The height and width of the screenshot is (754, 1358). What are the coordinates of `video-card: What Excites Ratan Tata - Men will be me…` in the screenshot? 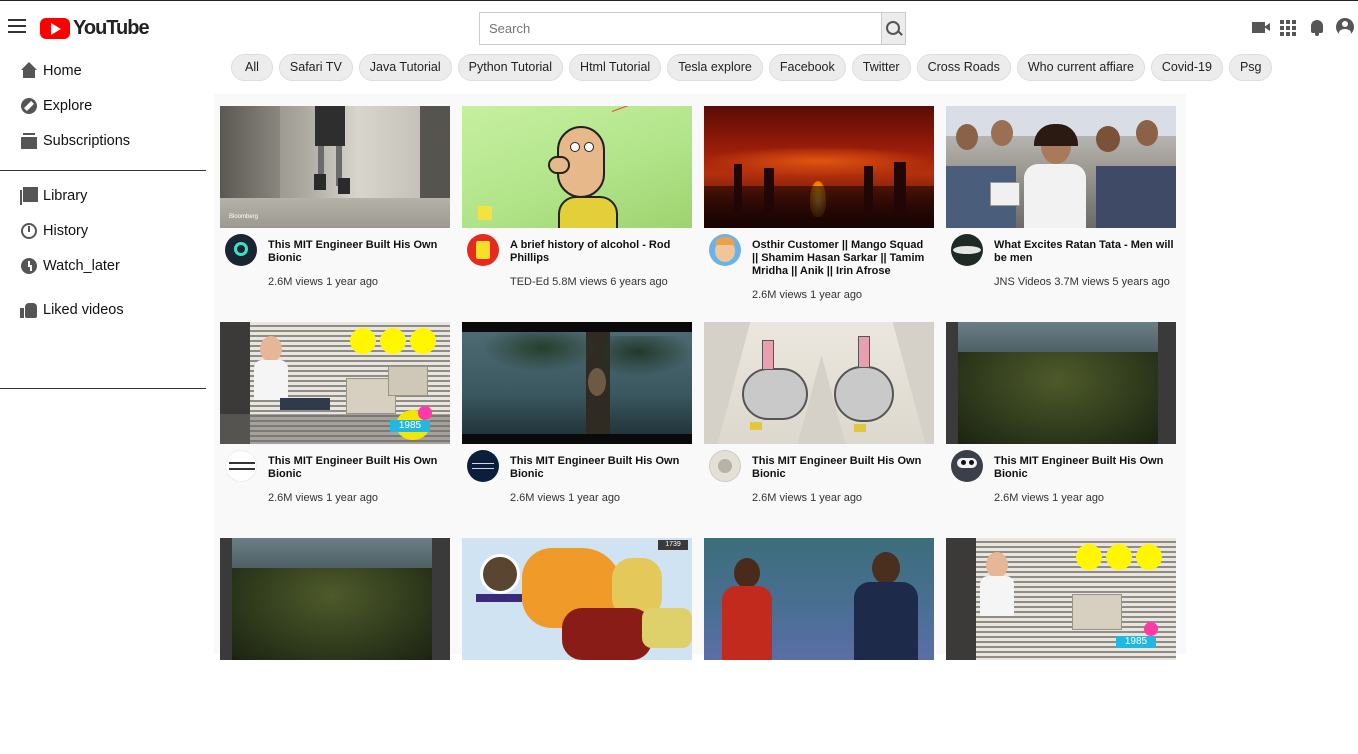 It's located at (1061, 214).